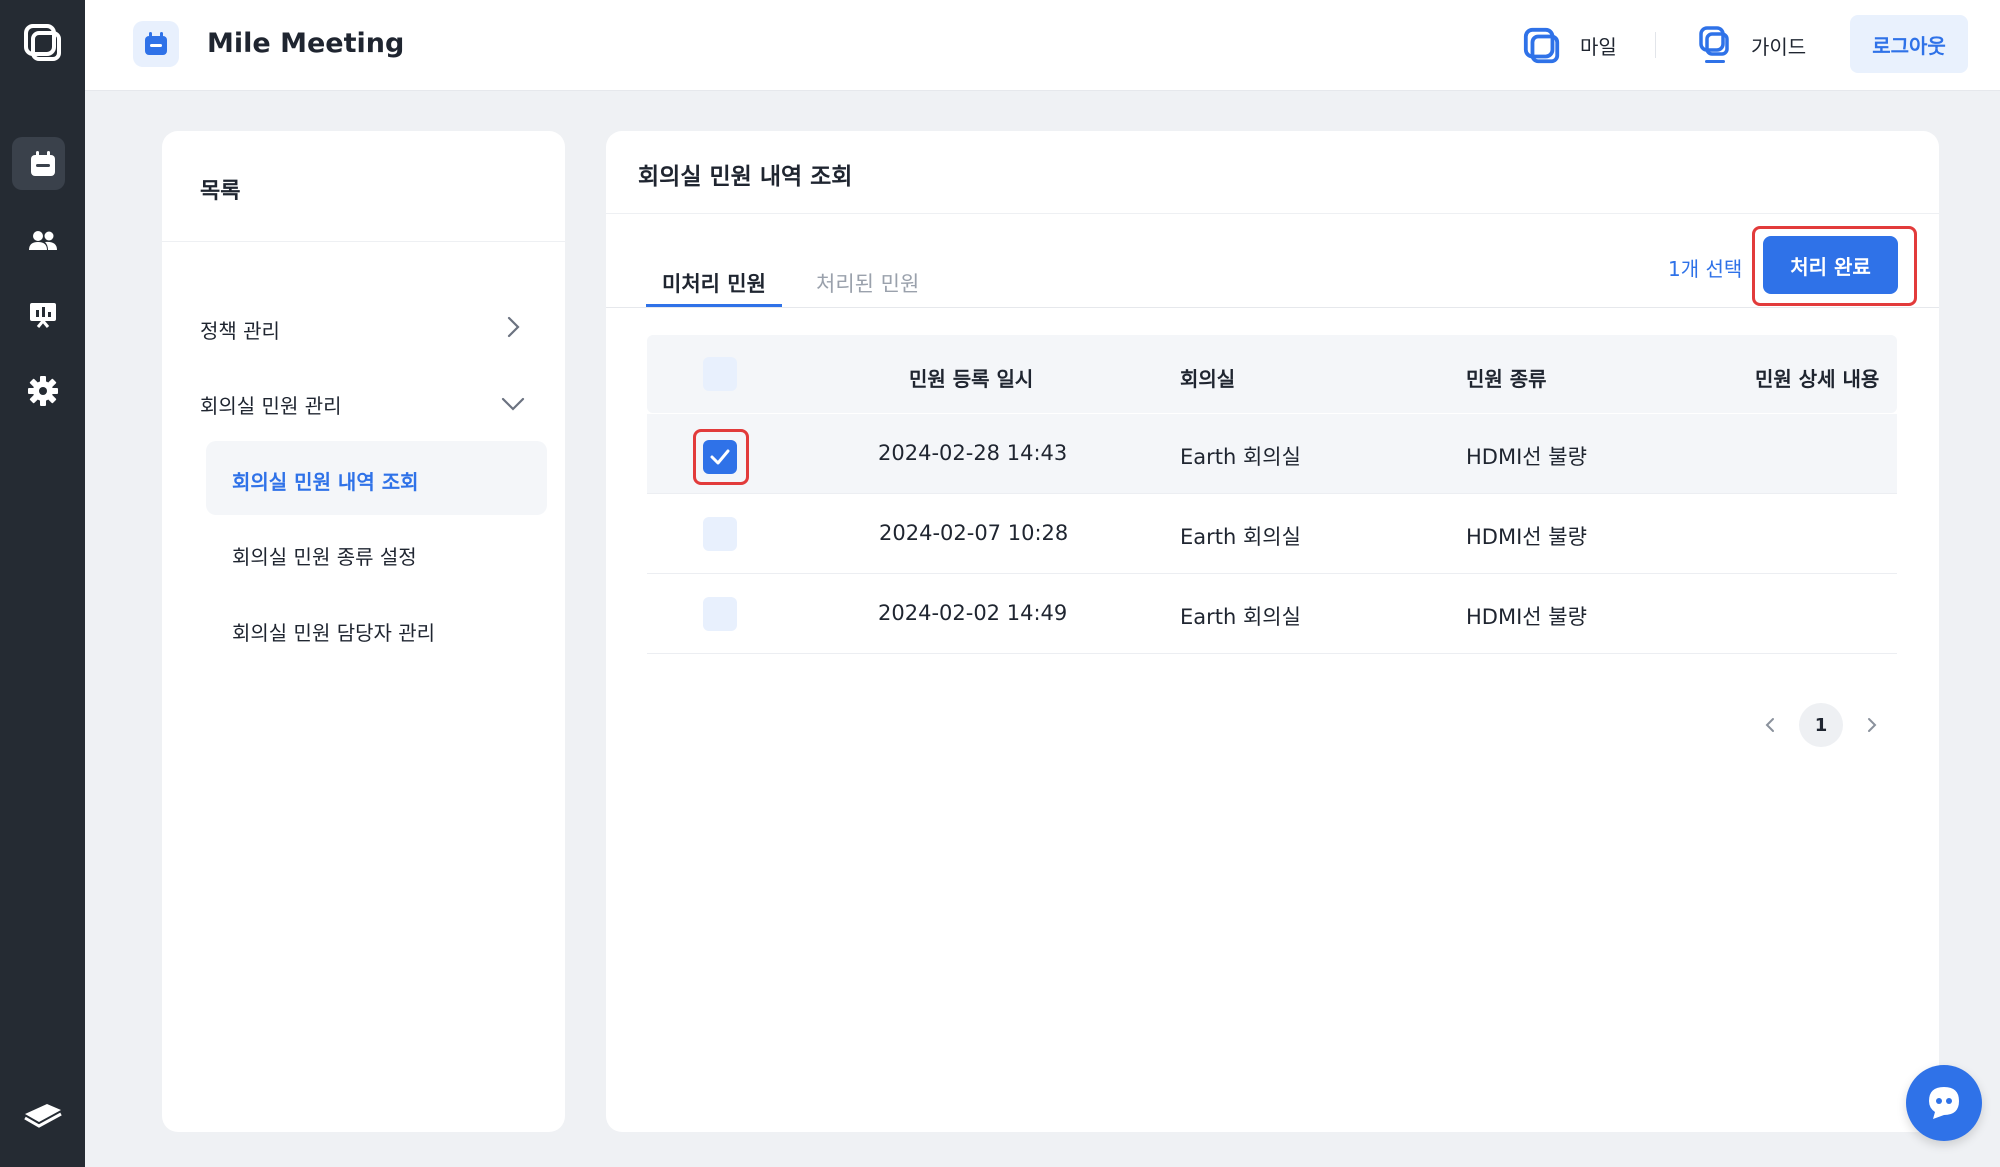  I want to click on submenu-complaint-manager: 회의실 민원 담당자 관리, so click(333, 631).